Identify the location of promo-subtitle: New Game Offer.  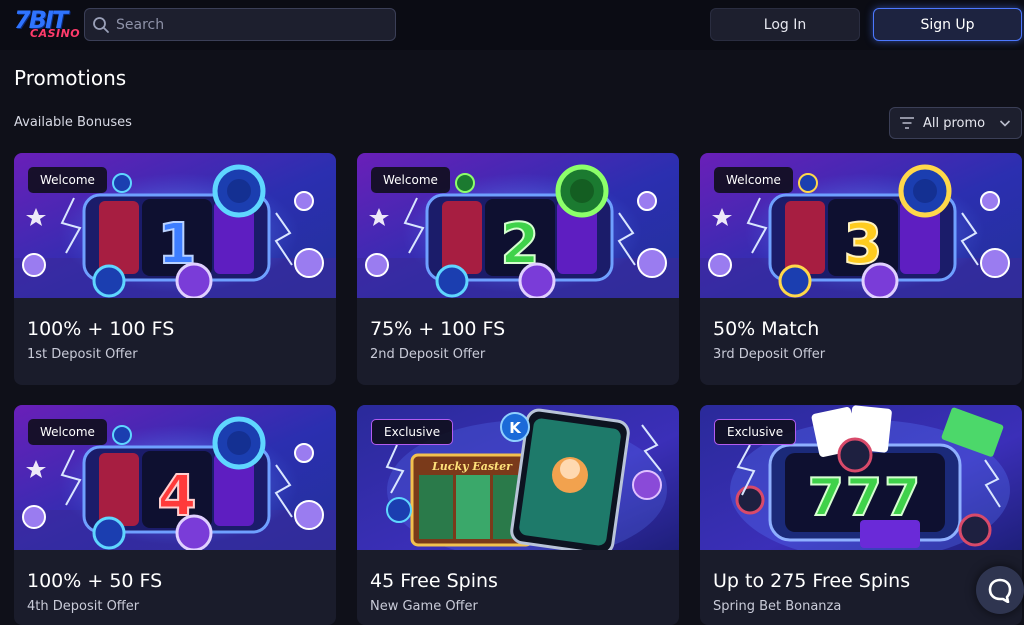
(424, 606).